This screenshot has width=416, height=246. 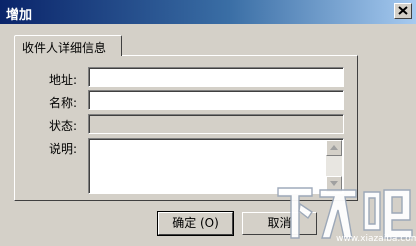 I want to click on title-bar: 增加, so click(x=208, y=12).